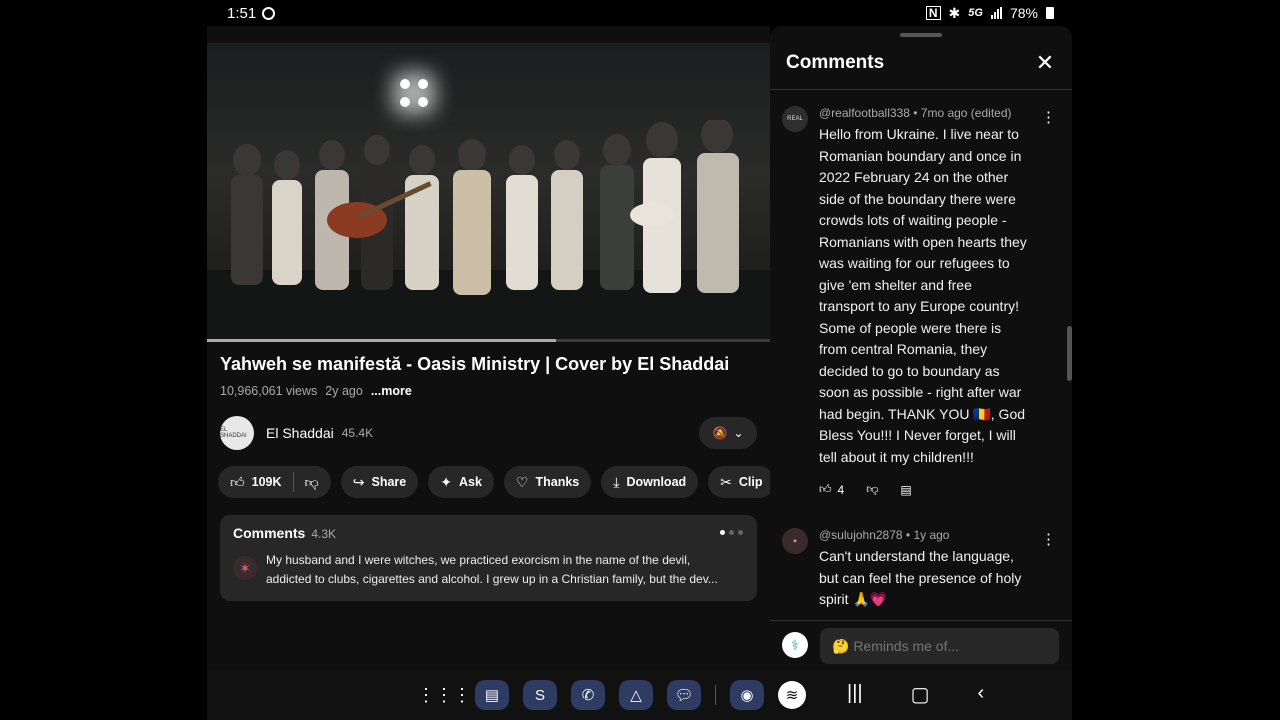 The height and width of the screenshot is (720, 1280). Describe the element at coordinates (444, 695) in the screenshot. I see `app-drawer-icon: ⋮⋮⋮` at that location.